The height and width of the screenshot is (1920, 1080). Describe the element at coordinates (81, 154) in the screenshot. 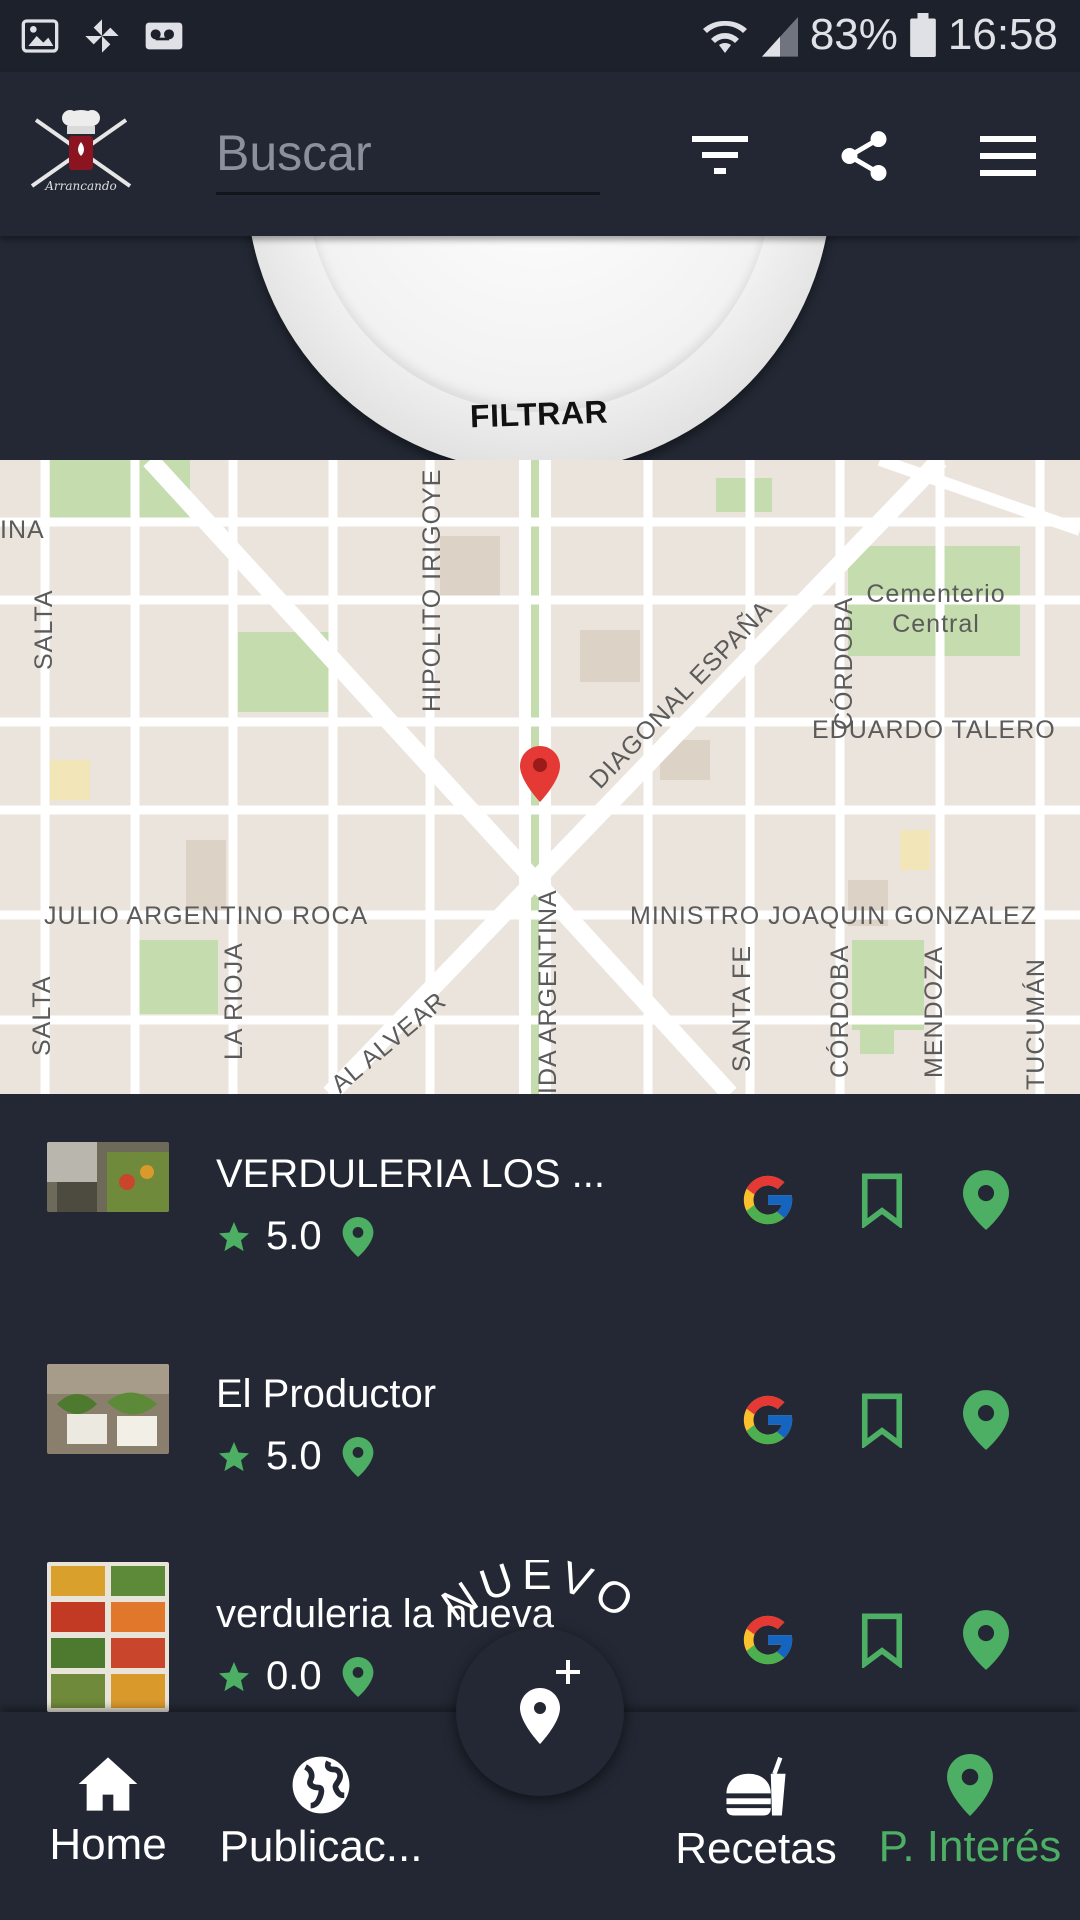

I see `app-logo: Arrancando` at that location.